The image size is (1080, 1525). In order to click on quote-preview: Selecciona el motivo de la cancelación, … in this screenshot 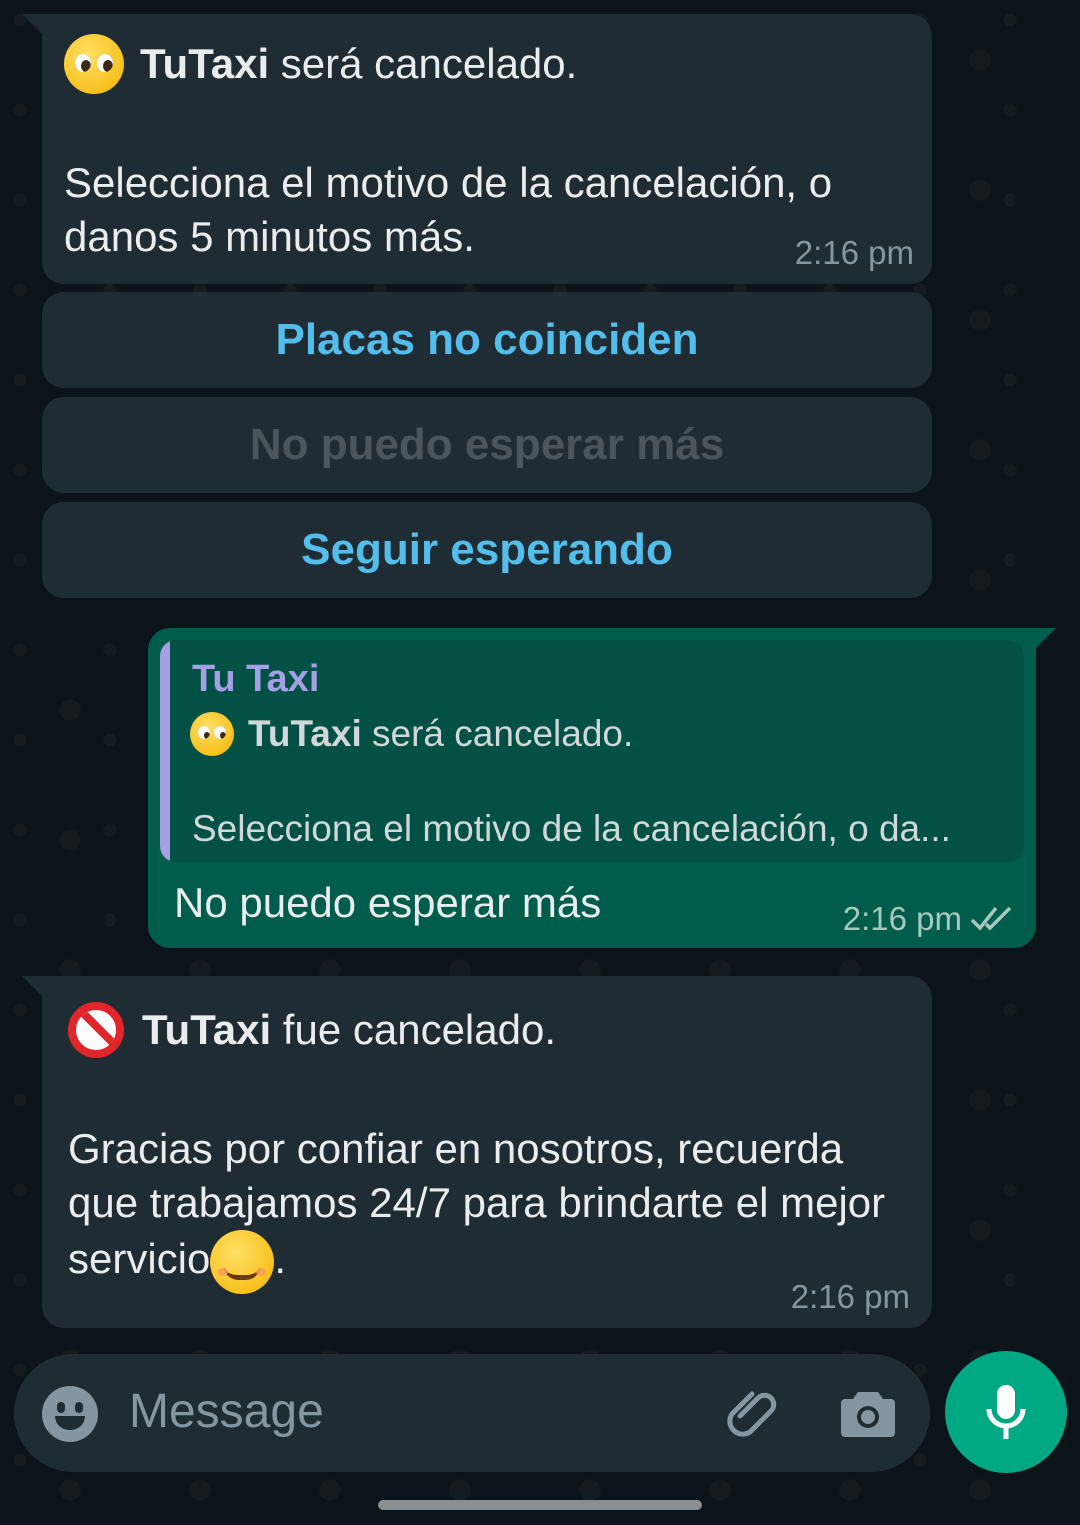, I will do `click(571, 828)`.